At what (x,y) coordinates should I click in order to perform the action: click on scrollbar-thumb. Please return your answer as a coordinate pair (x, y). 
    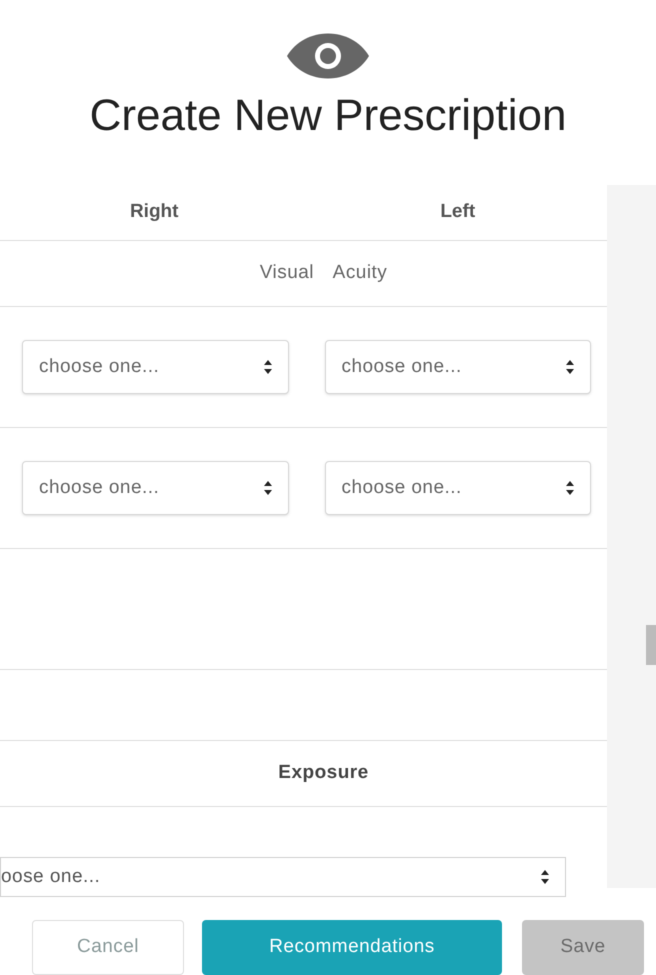
    Looking at the image, I should click on (651, 645).